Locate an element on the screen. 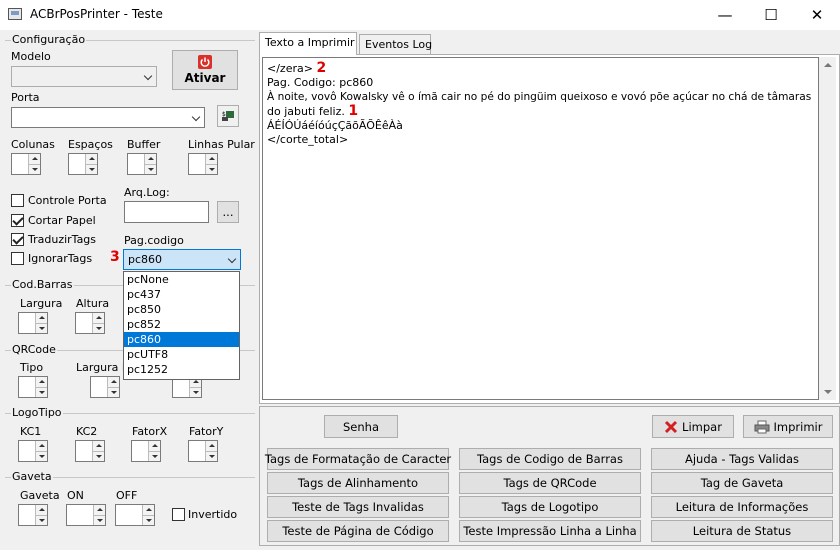  leitura-status-button: Leitura de Status is located at coordinates (742, 531).